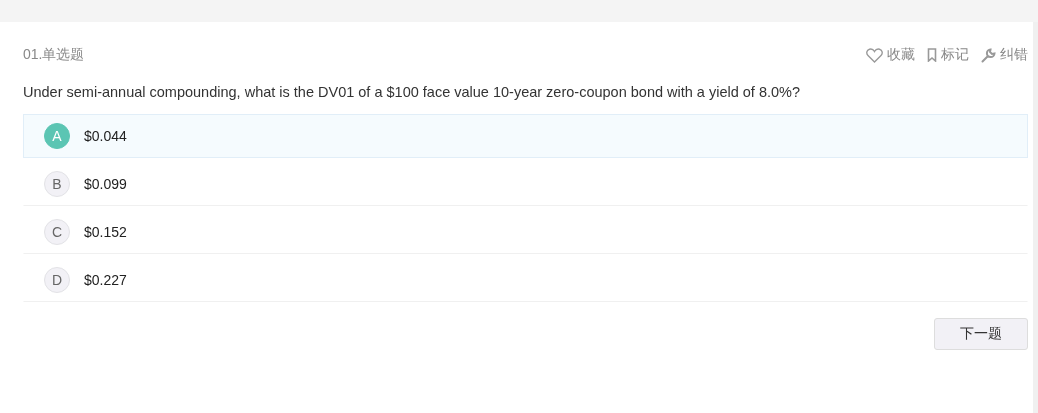 Image resolution: width=1038 pixels, height=413 pixels. What do you see at coordinates (54, 55) in the screenshot?
I see `question-number: 01.单选题` at bounding box center [54, 55].